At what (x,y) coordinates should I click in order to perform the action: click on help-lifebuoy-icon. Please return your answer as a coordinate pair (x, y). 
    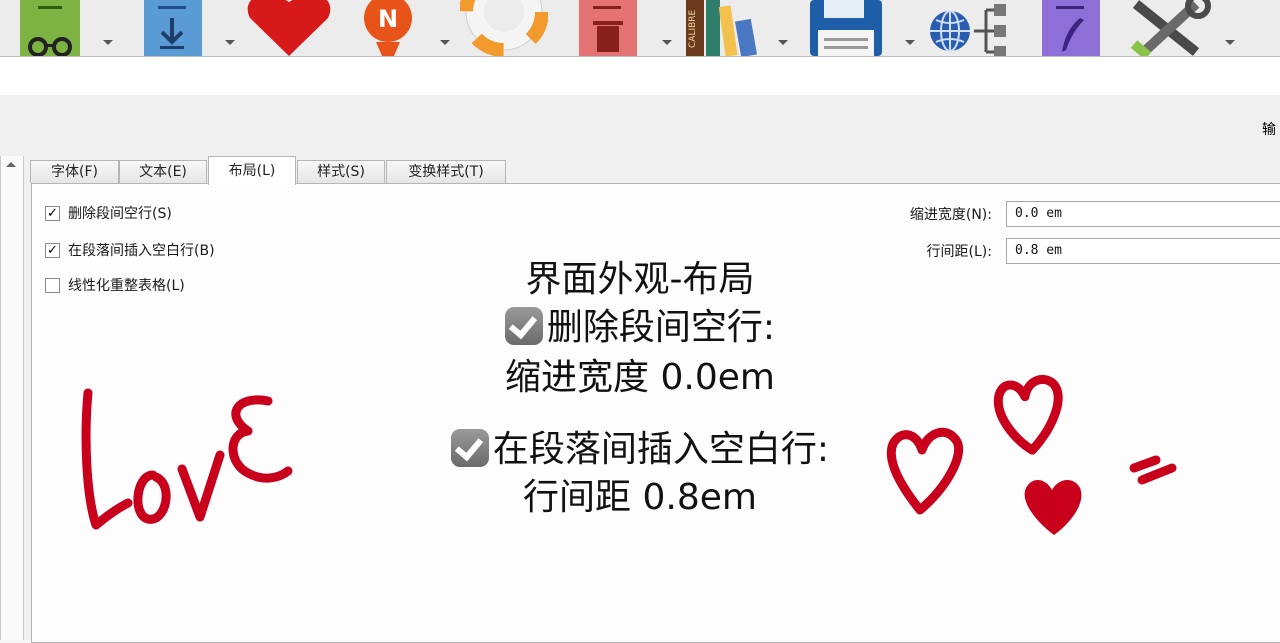
    Looking at the image, I should click on (504, 28).